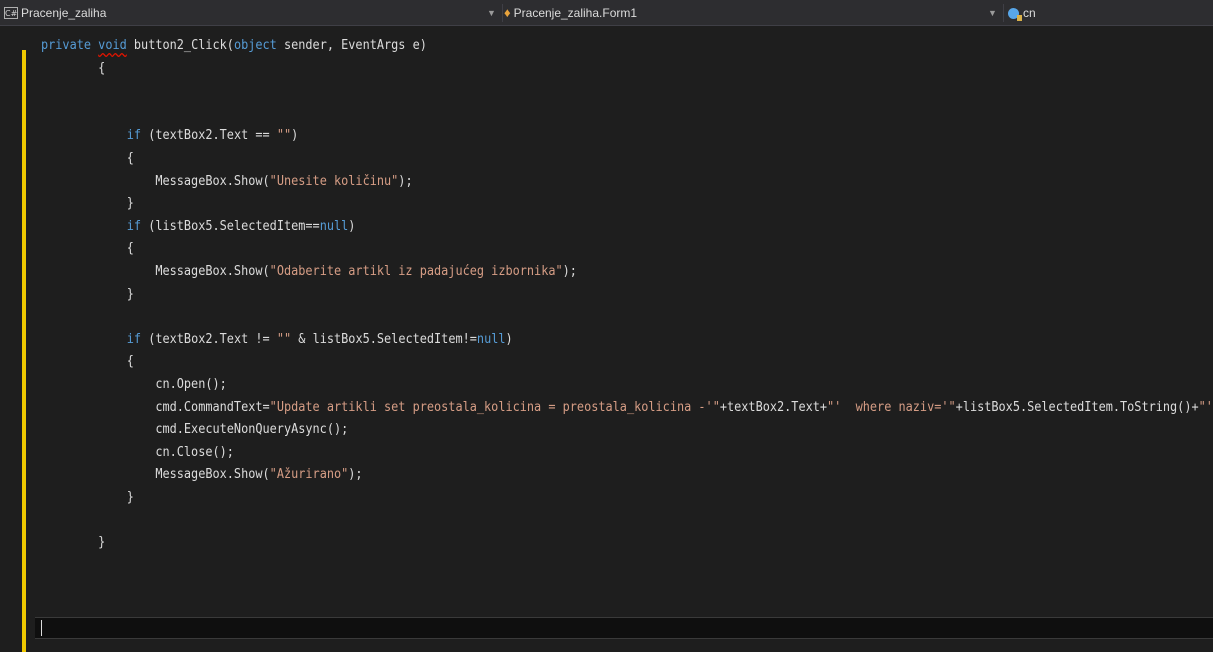  Describe the element at coordinates (627, 453) in the screenshot. I see `code-line: cn.Close();` at that location.